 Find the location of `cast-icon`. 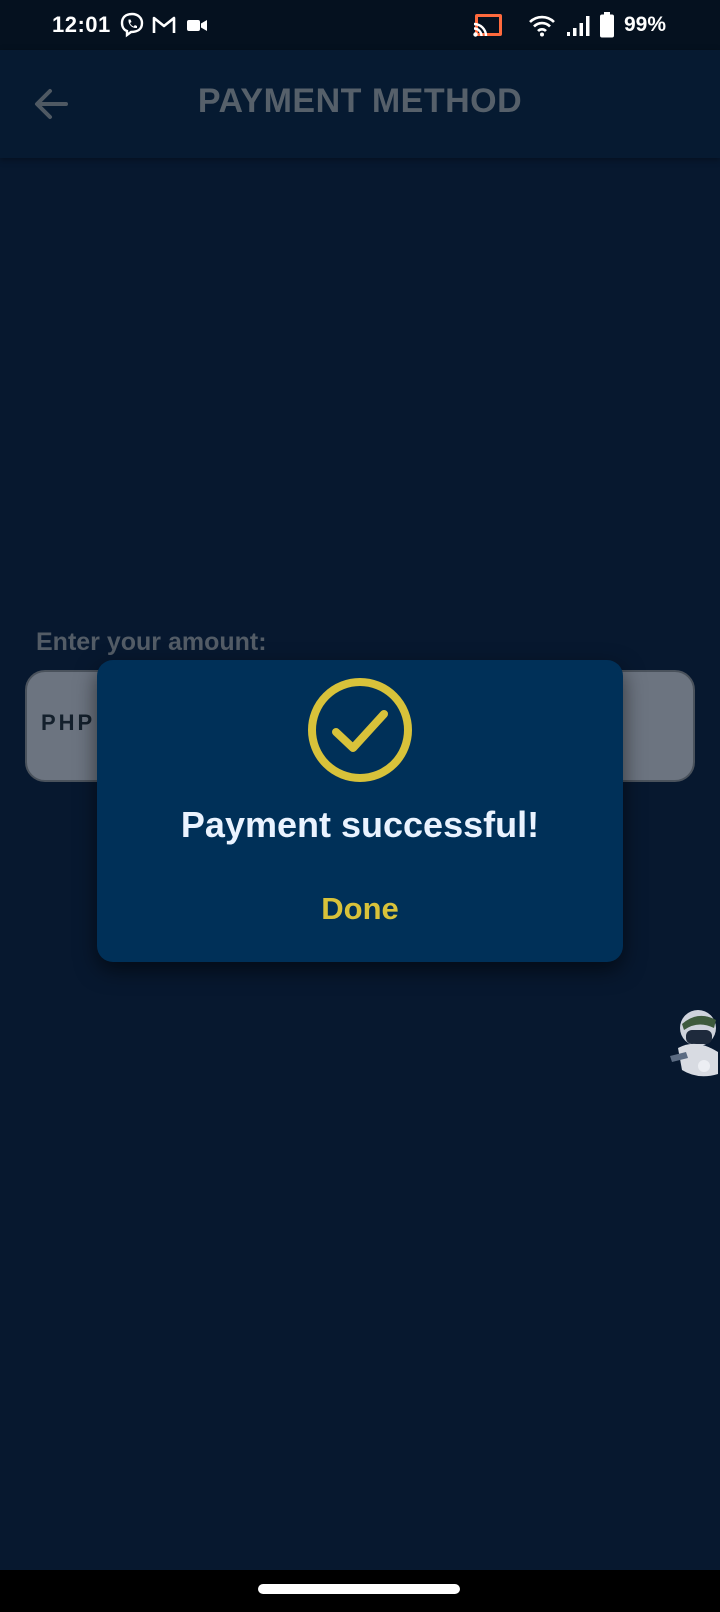

cast-icon is located at coordinates (487, 25).